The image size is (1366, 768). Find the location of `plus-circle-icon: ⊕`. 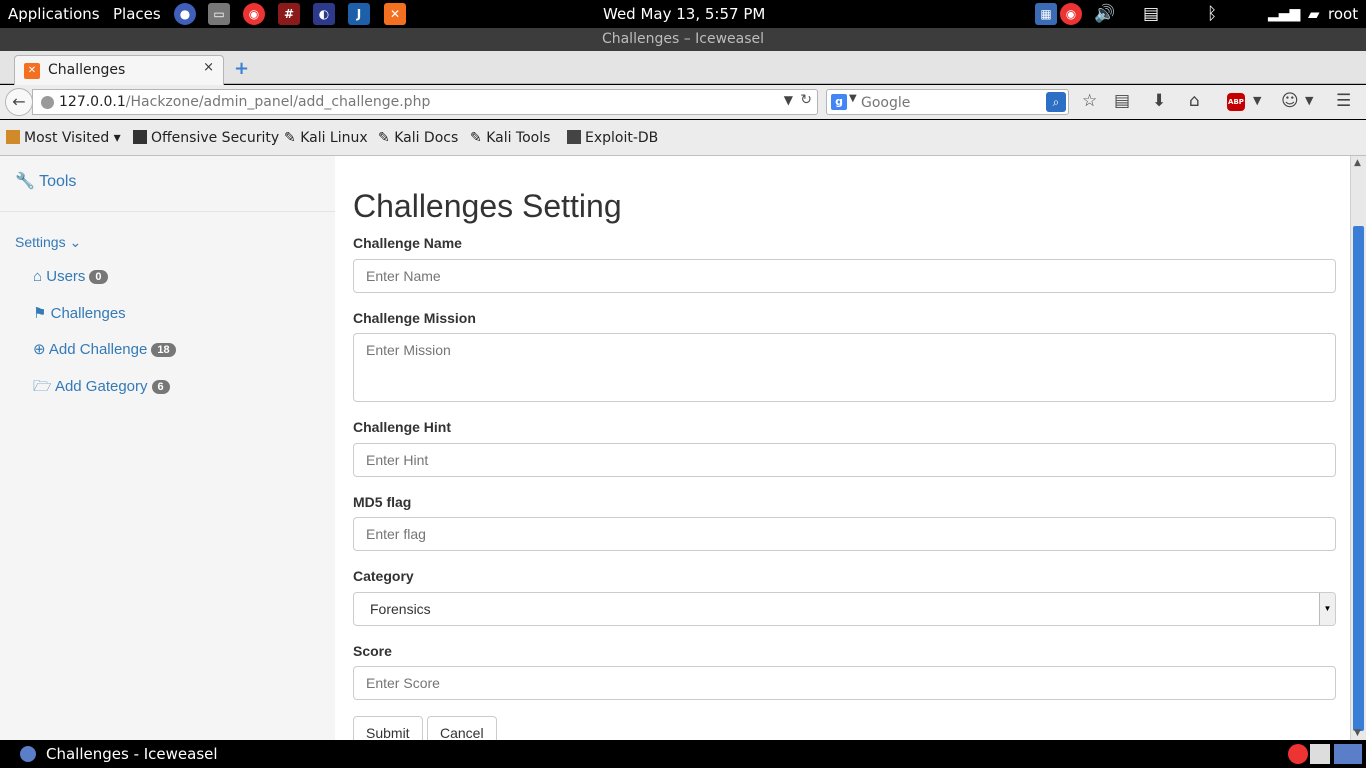

plus-circle-icon: ⊕ is located at coordinates (39, 349).